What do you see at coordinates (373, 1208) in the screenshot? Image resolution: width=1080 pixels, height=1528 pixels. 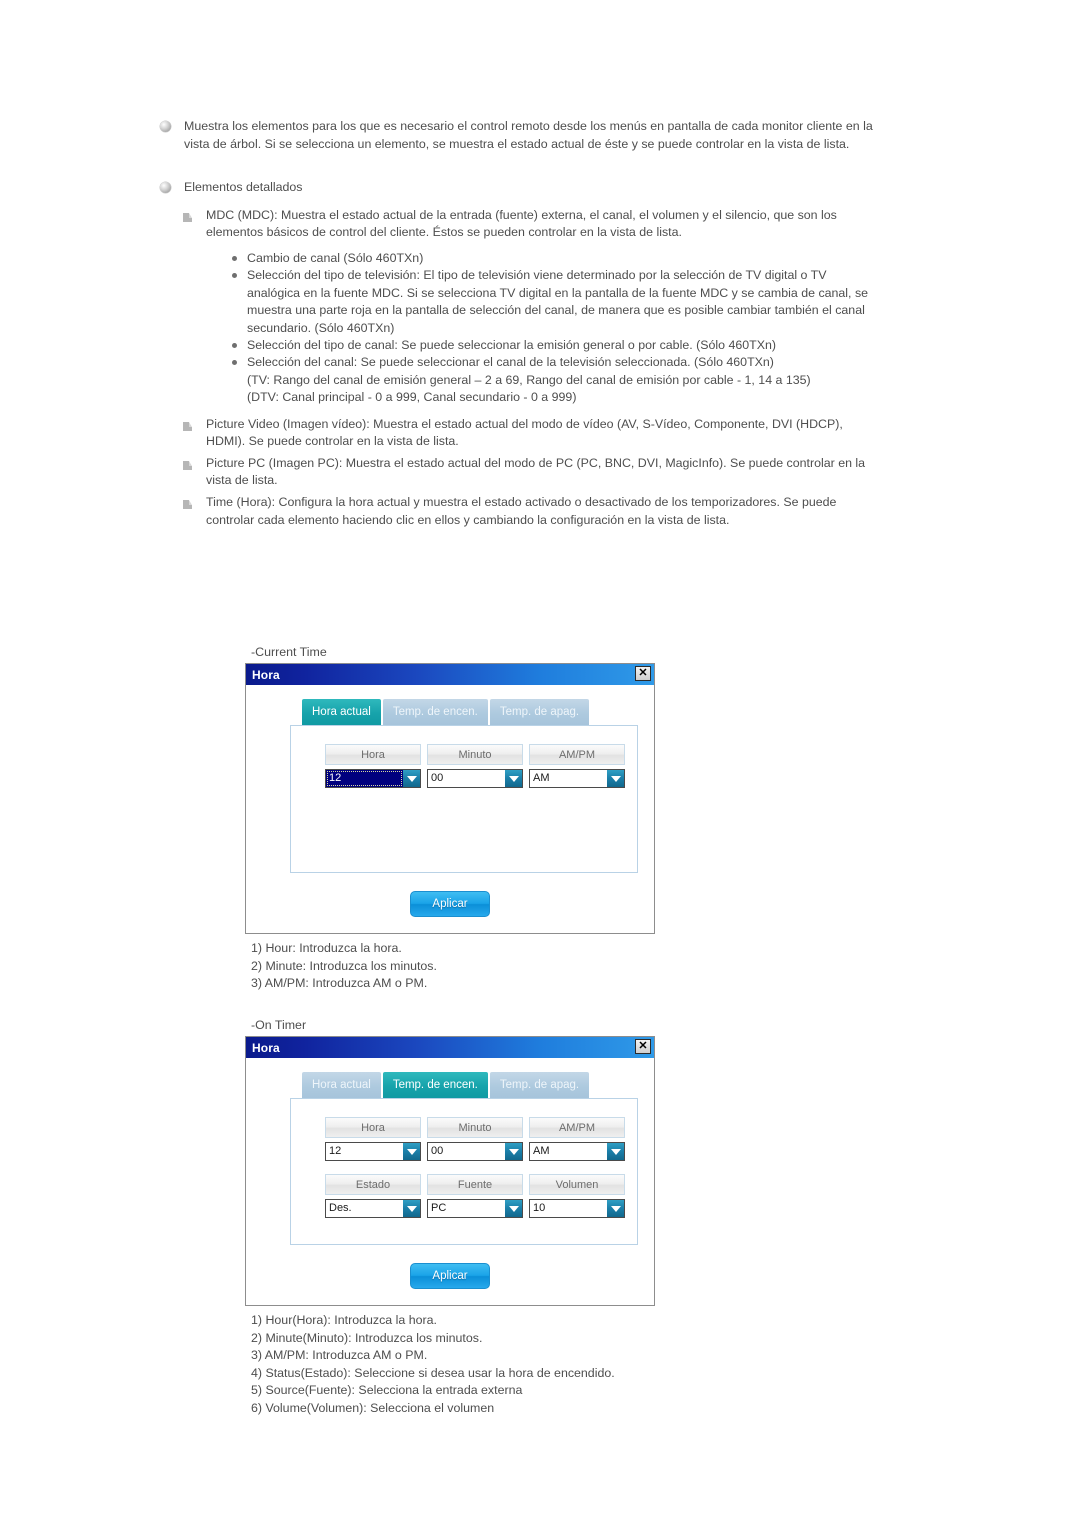 I see `status-dropdown: Des.` at bounding box center [373, 1208].